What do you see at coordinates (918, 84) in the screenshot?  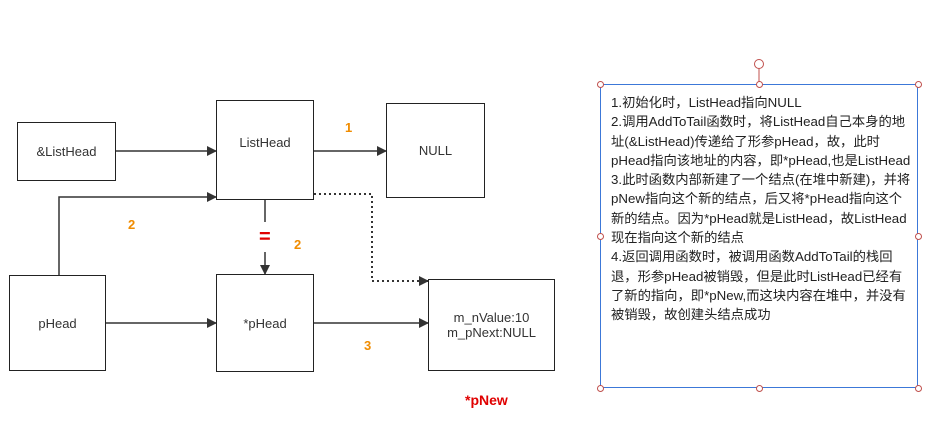 I see `resize-handle-top-right` at bounding box center [918, 84].